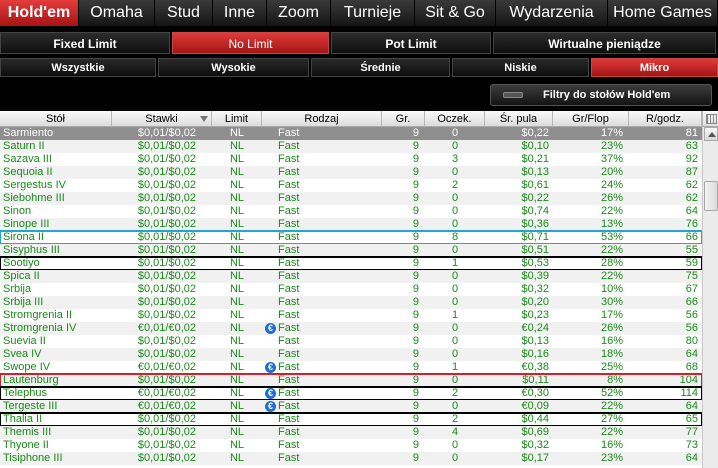 Image resolution: width=718 pixels, height=468 pixels. I want to click on tab-no-limit: No Limit, so click(250, 43).